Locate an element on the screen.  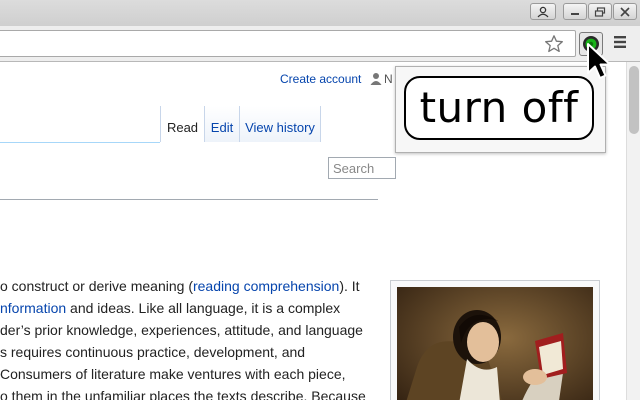
turn-off-label: turn off is located at coordinates (499, 108).